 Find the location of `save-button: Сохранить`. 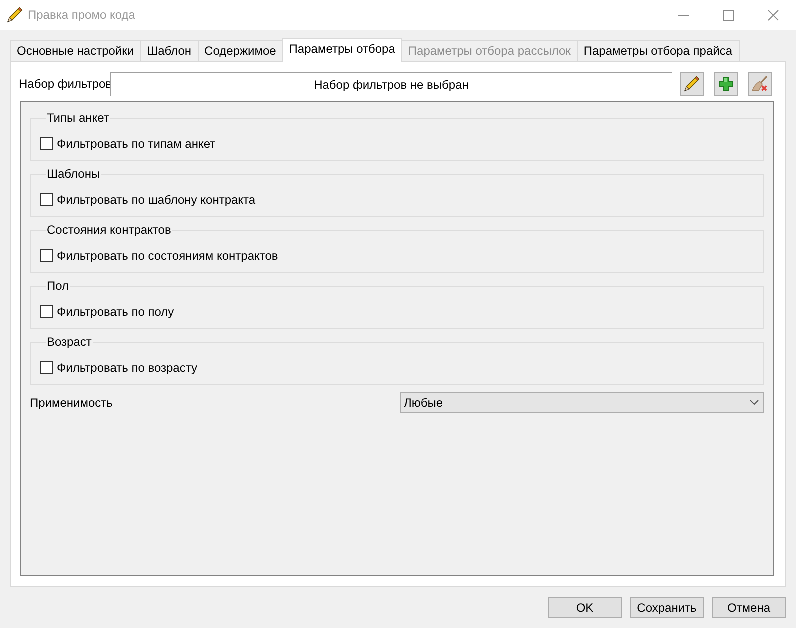

save-button: Сохранить is located at coordinates (667, 607).